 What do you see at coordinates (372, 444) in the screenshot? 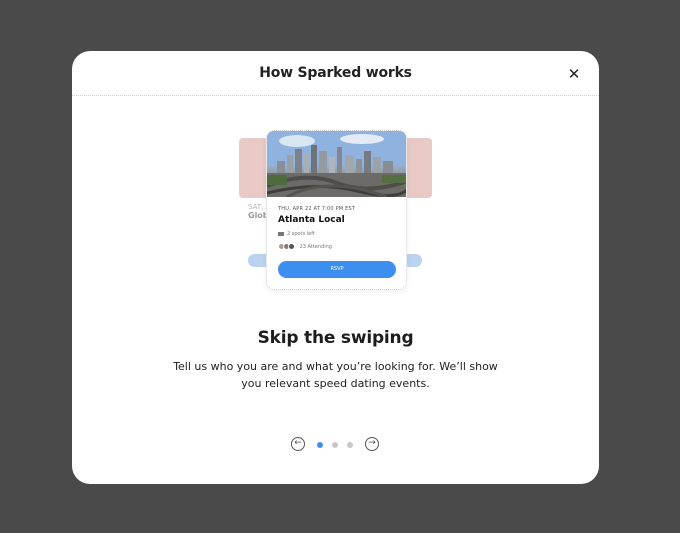
I see `arrow-right-icon: →` at bounding box center [372, 444].